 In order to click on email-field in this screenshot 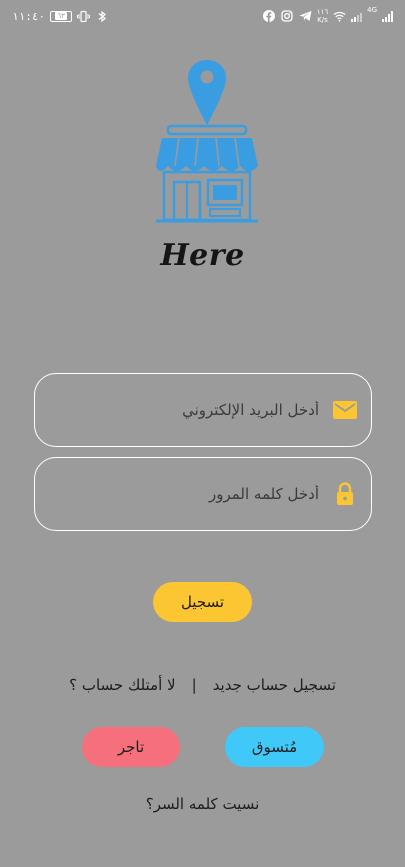, I will do `click(203, 410)`.